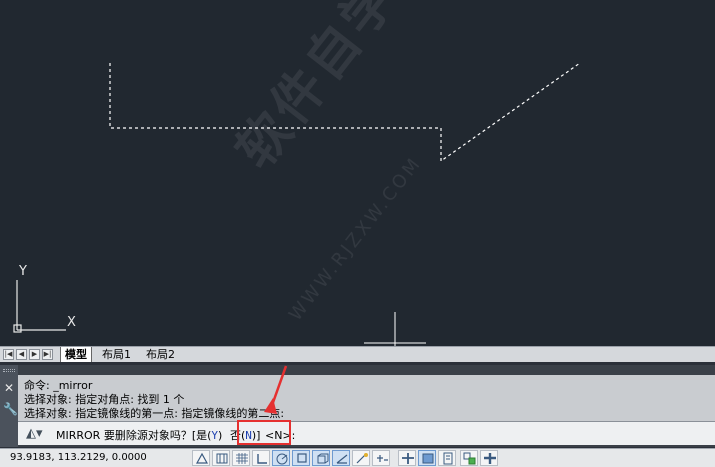 This screenshot has height=467, width=715. Describe the element at coordinates (9, 370) in the screenshot. I see `grip-icon` at that location.